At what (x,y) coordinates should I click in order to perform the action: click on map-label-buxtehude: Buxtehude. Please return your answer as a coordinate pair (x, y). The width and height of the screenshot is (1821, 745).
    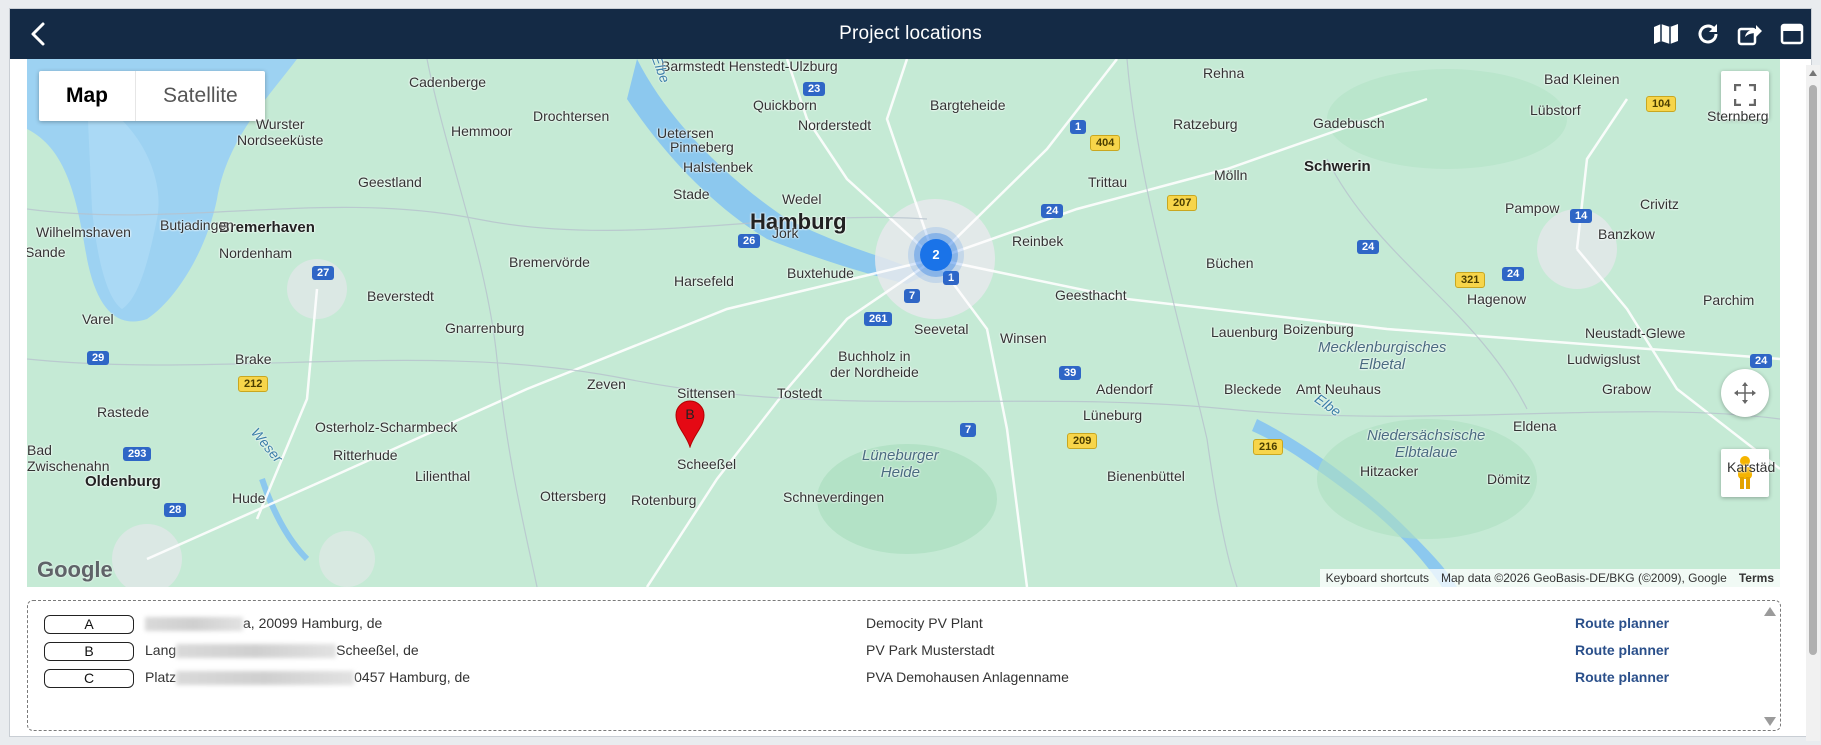
    Looking at the image, I should click on (820, 273).